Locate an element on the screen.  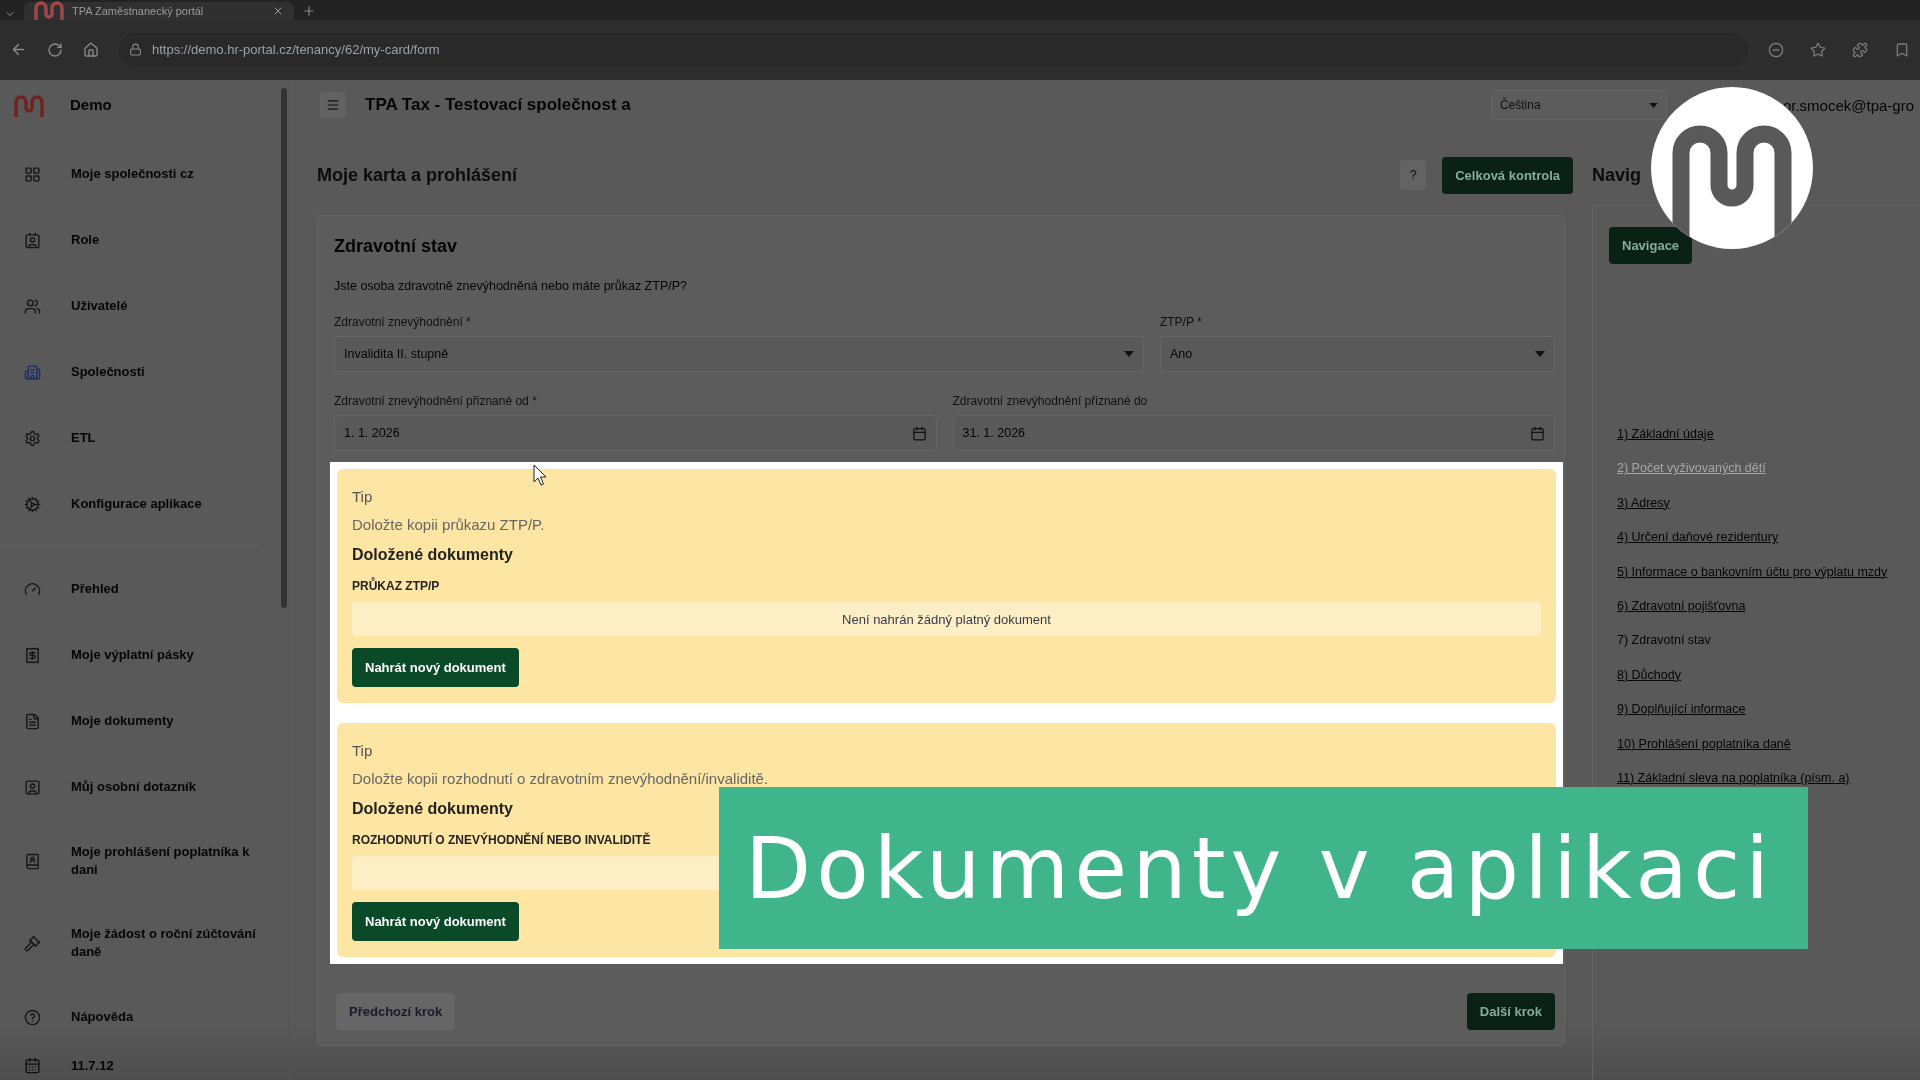
tip-text: Doložte kopii rozhodnutí o zdravotním znevýhodnění/invaliditě. is located at coordinates (561, 779).